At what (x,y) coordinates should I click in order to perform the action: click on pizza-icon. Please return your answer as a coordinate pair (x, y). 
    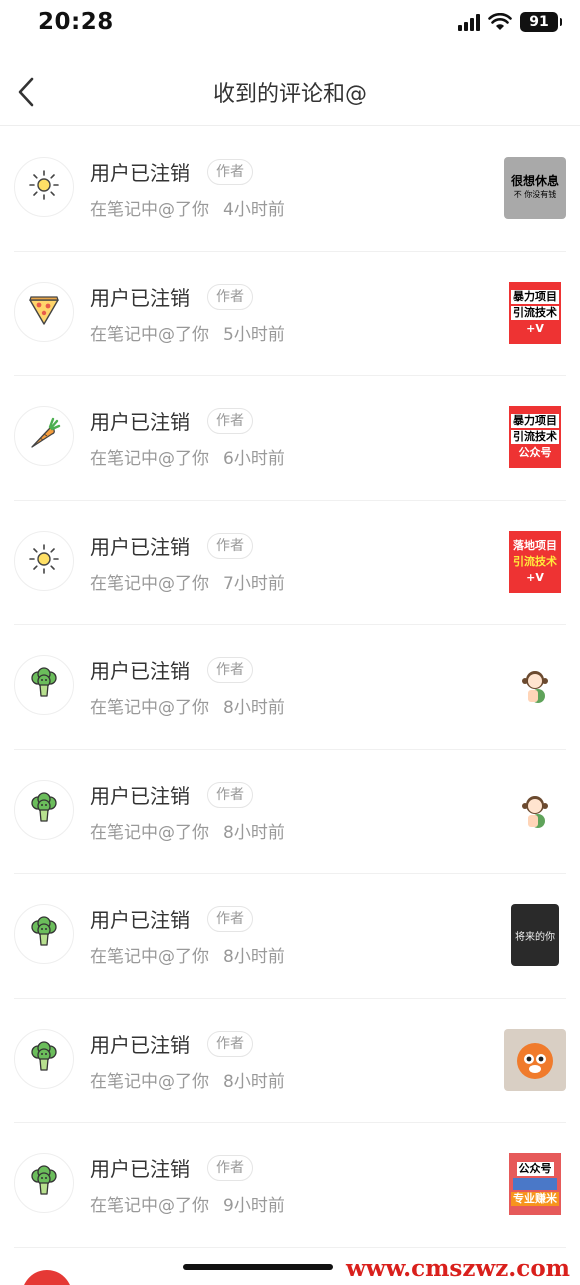
    Looking at the image, I should click on (44, 312).